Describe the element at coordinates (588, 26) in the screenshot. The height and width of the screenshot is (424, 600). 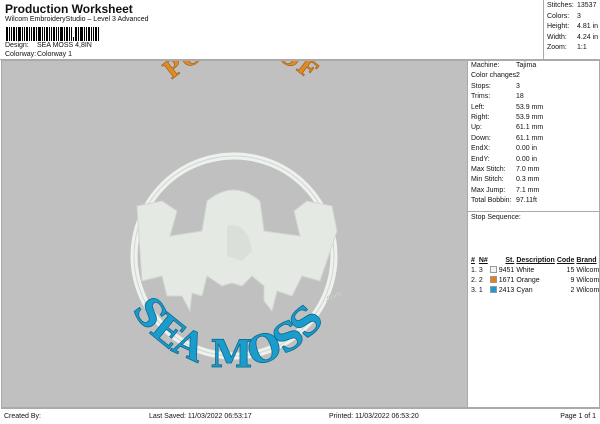
I see `info-value: 4.81 in` at that location.